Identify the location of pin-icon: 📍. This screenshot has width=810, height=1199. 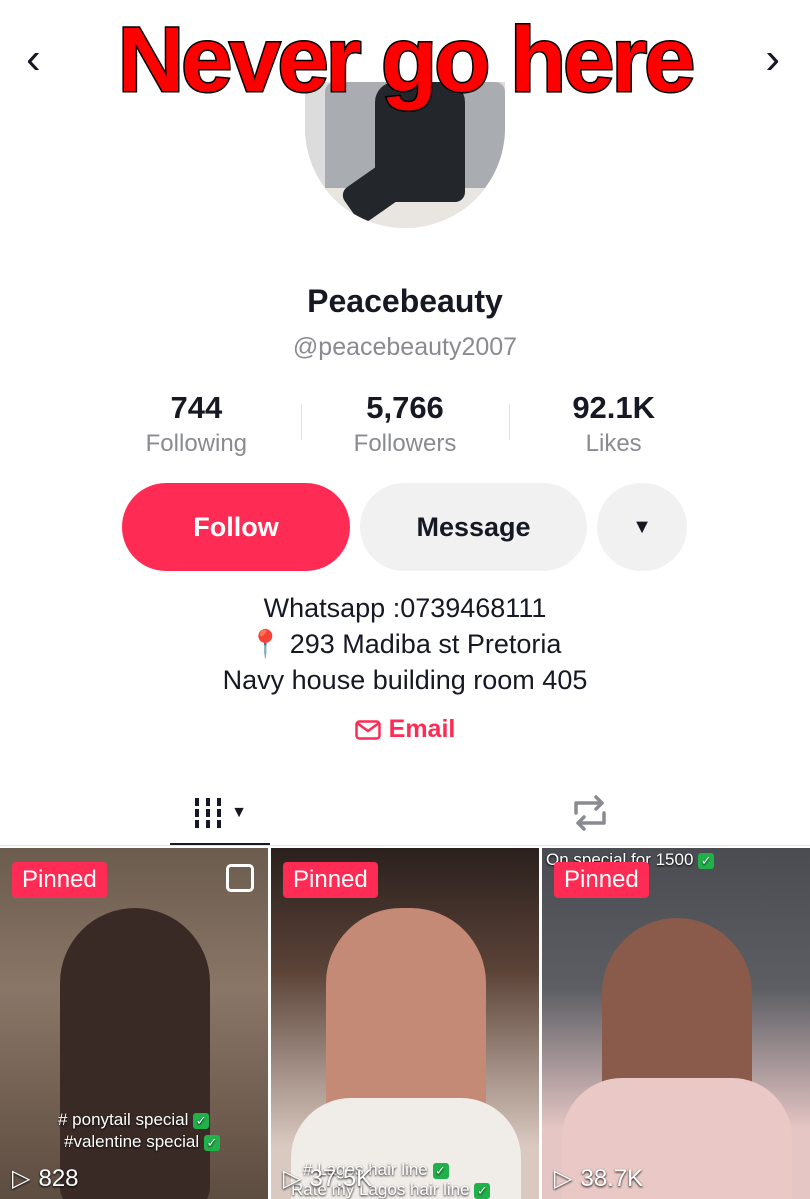
(265, 644).